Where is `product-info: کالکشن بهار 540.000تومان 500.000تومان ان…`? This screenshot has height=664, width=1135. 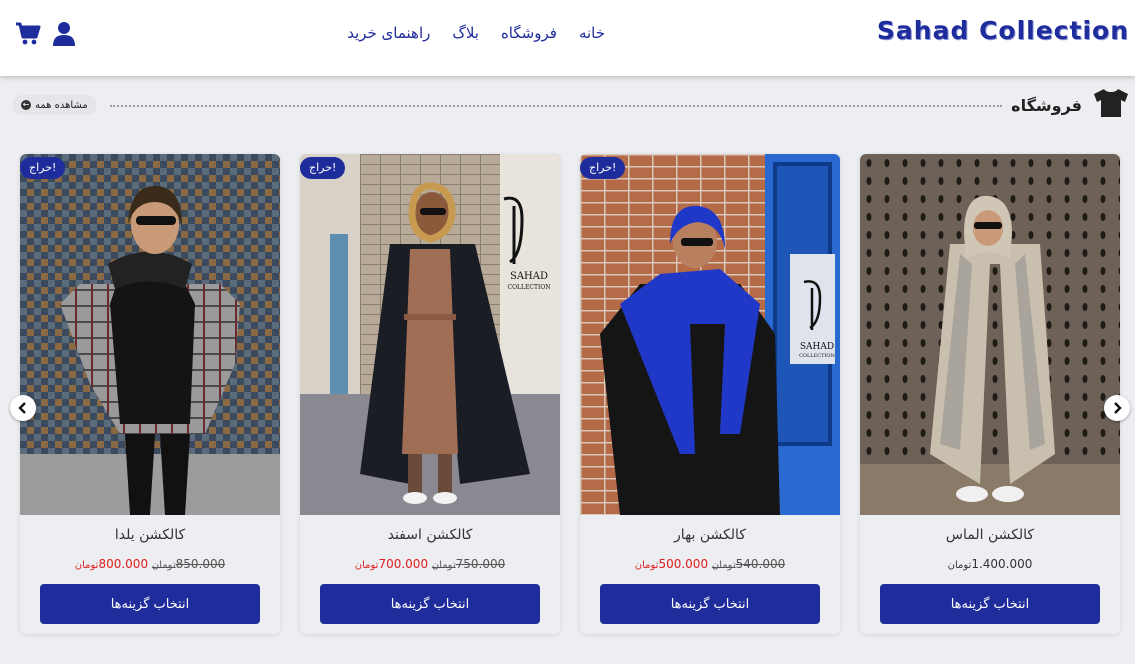 product-info: کالکشن بهار 540.000تومان 500.000تومان ان… is located at coordinates (710, 574).